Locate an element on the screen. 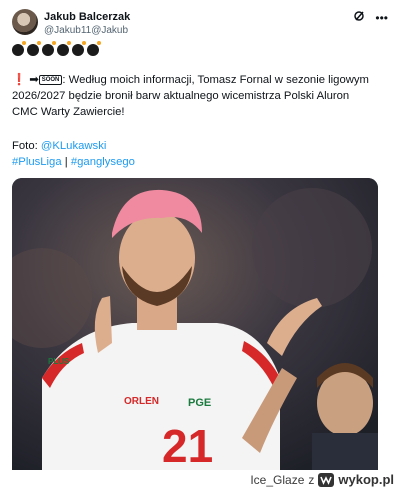 This screenshot has width=400, height=490. photo-credit: Foto: @KLukawski is located at coordinates (59, 146).